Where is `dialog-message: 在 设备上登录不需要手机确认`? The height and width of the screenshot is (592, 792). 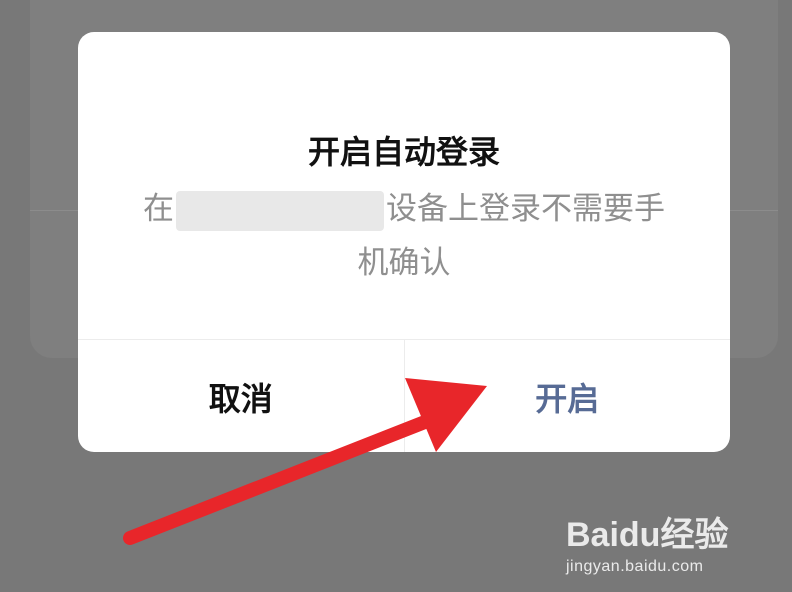
dialog-message: 在 设备上登录不需要手机确认 is located at coordinates (404, 236).